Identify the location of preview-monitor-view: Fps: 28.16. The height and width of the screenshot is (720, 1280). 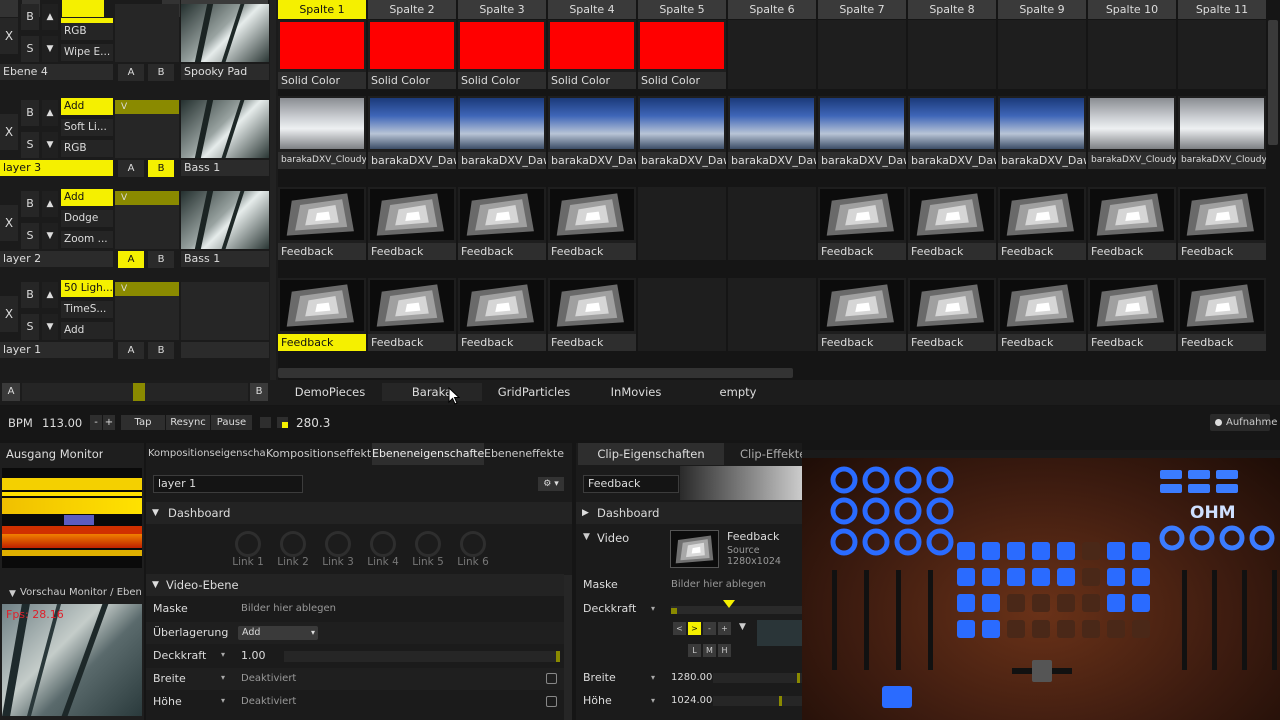
(72, 660).